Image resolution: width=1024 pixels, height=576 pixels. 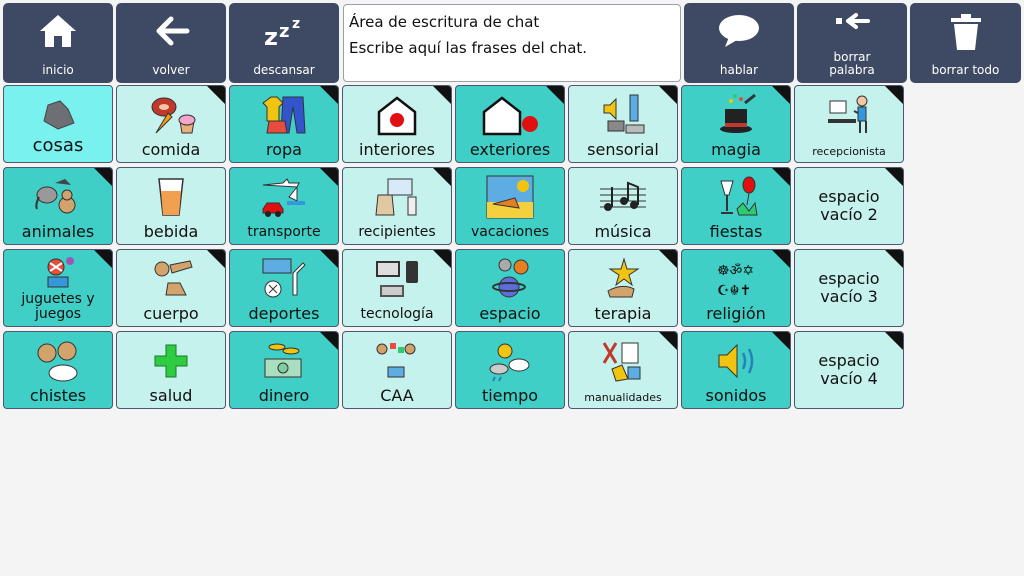 I want to click on cell-sensorial: sensorial, so click(x=623, y=124).